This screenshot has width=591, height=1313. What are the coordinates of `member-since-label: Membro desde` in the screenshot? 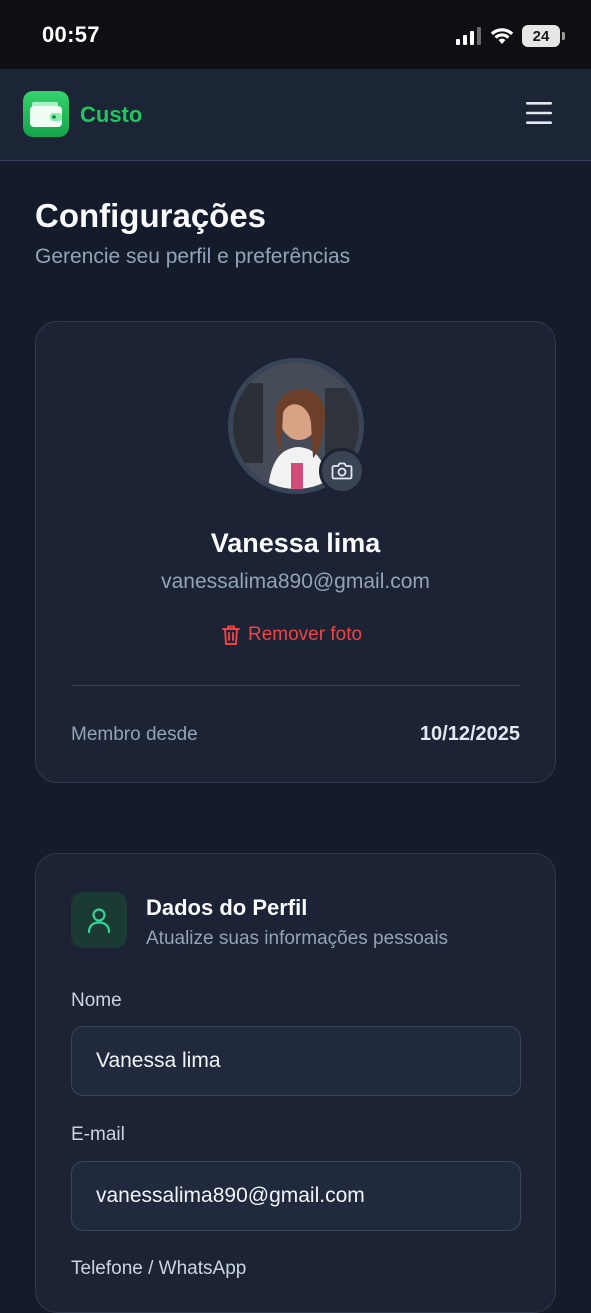 It's located at (134, 734).